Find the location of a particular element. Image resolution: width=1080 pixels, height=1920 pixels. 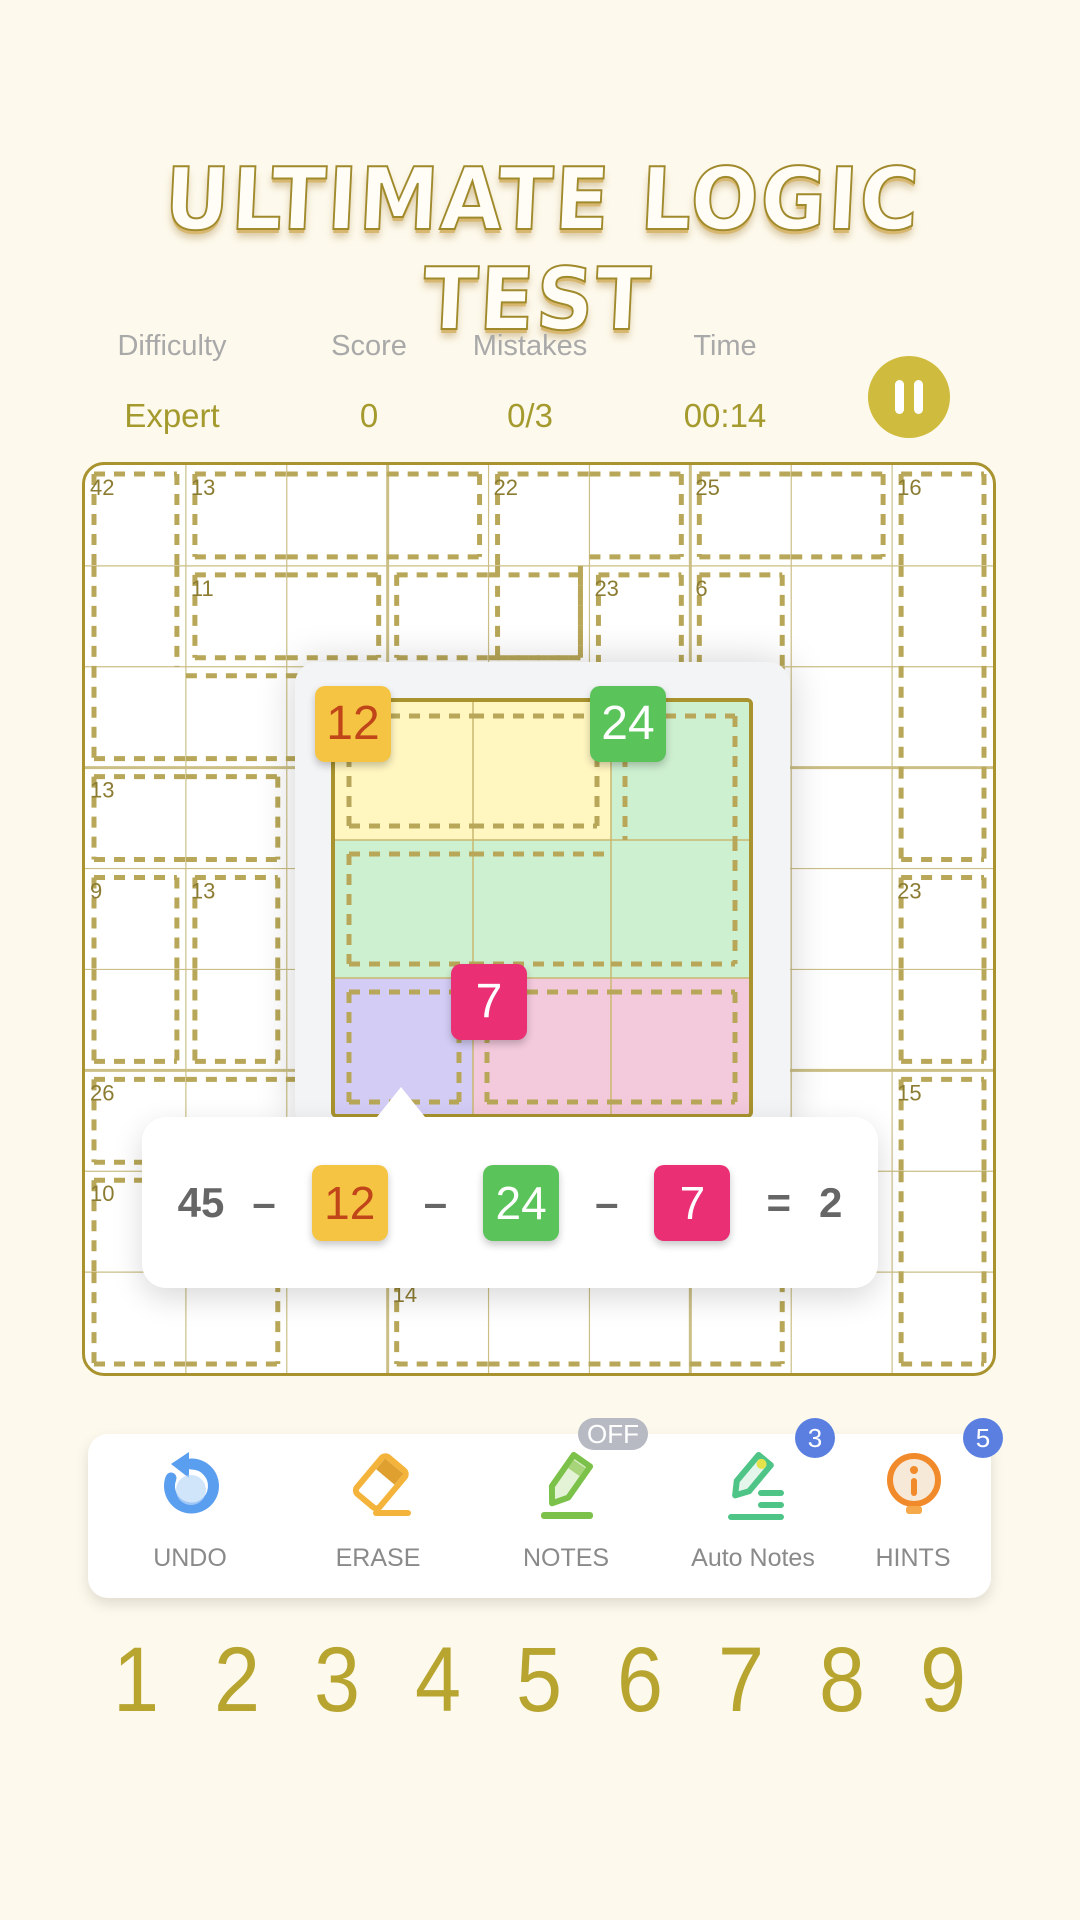

tool-label: Auto Notes is located at coordinates (753, 1558).